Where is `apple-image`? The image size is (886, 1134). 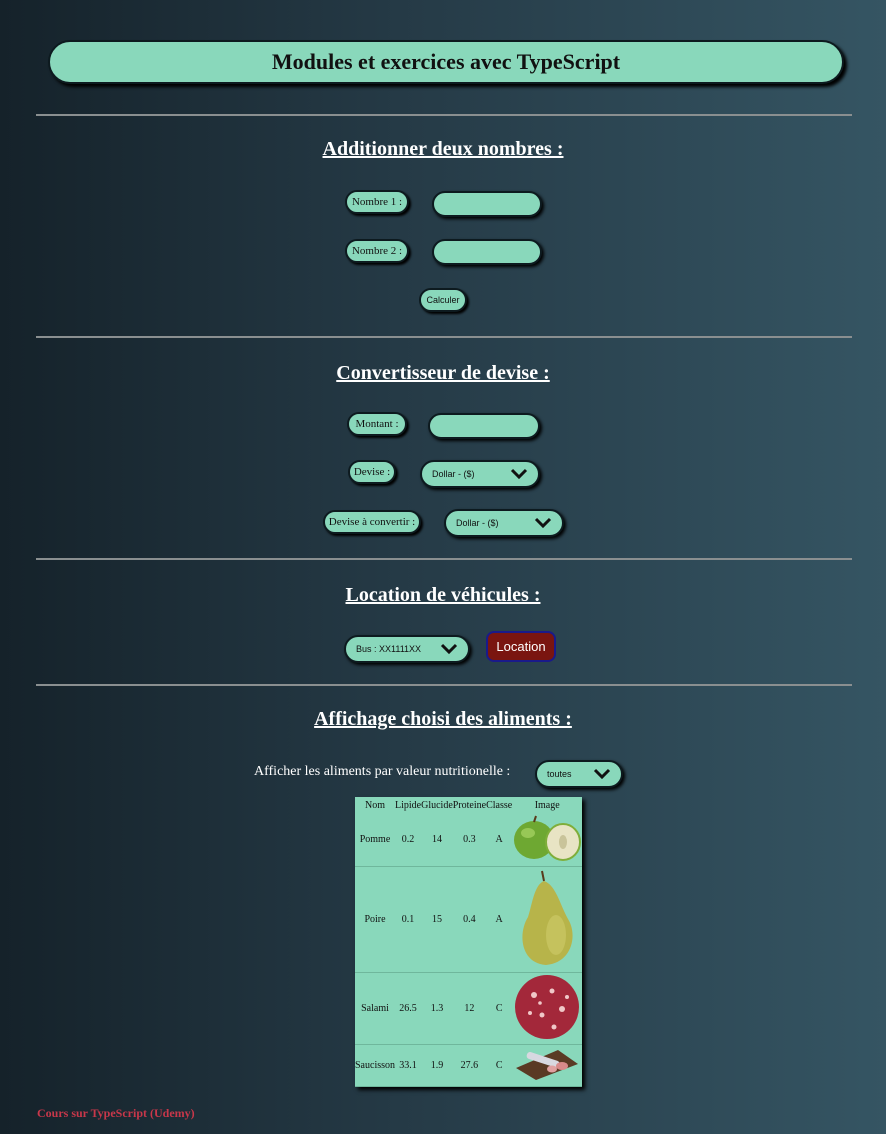 apple-image is located at coordinates (547, 840).